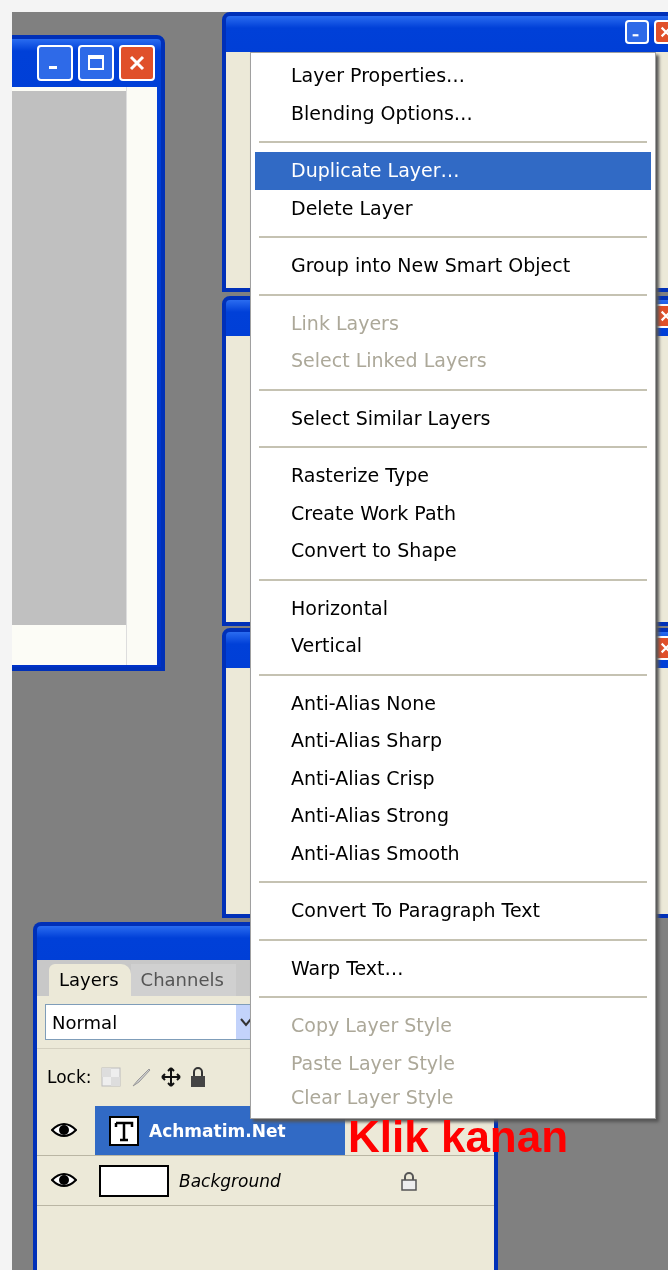  What do you see at coordinates (453, 266) in the screenshot?
I see `menu-item: Group into New Smart Object` at bounding box center [453, 266].